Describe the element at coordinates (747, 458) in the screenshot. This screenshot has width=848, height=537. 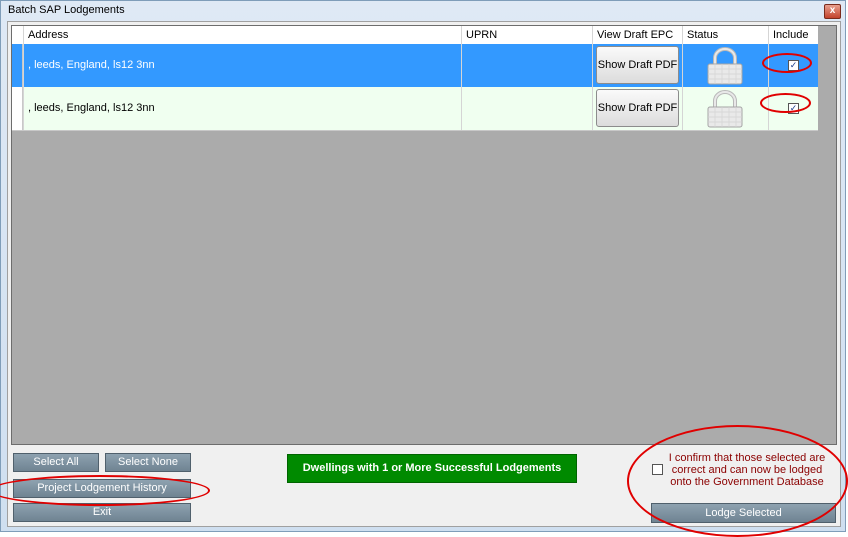
I see `confirm-text-line: I confirm that those selected are` at that location.